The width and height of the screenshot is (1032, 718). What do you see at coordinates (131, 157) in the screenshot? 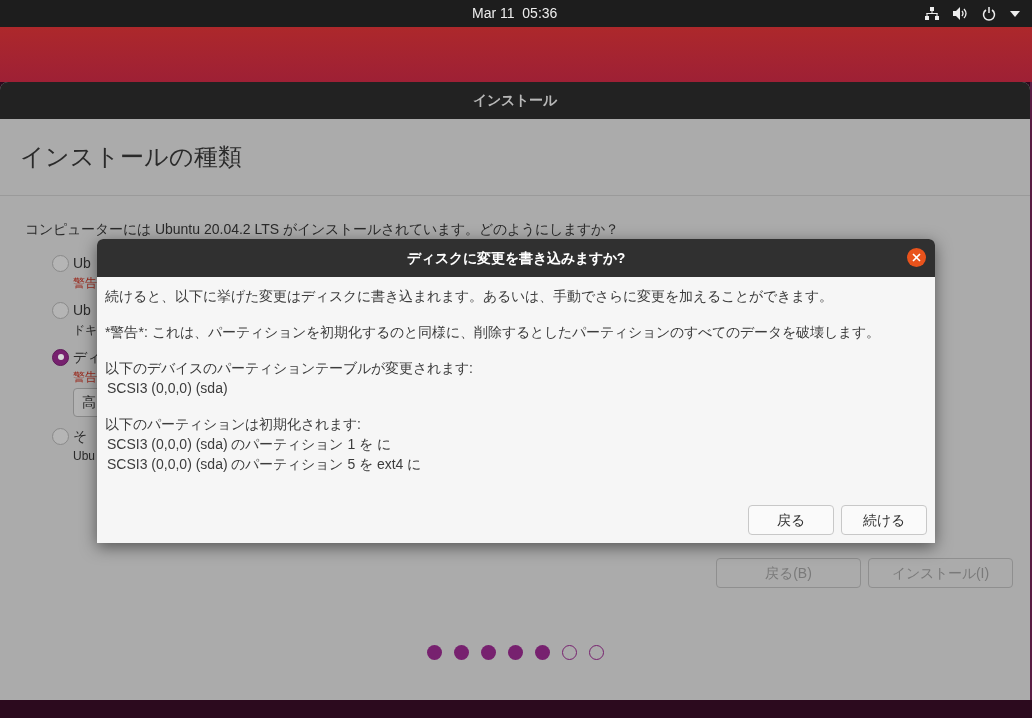
I see `page-heading: インストールの種類` at bounding box center [131, 157].